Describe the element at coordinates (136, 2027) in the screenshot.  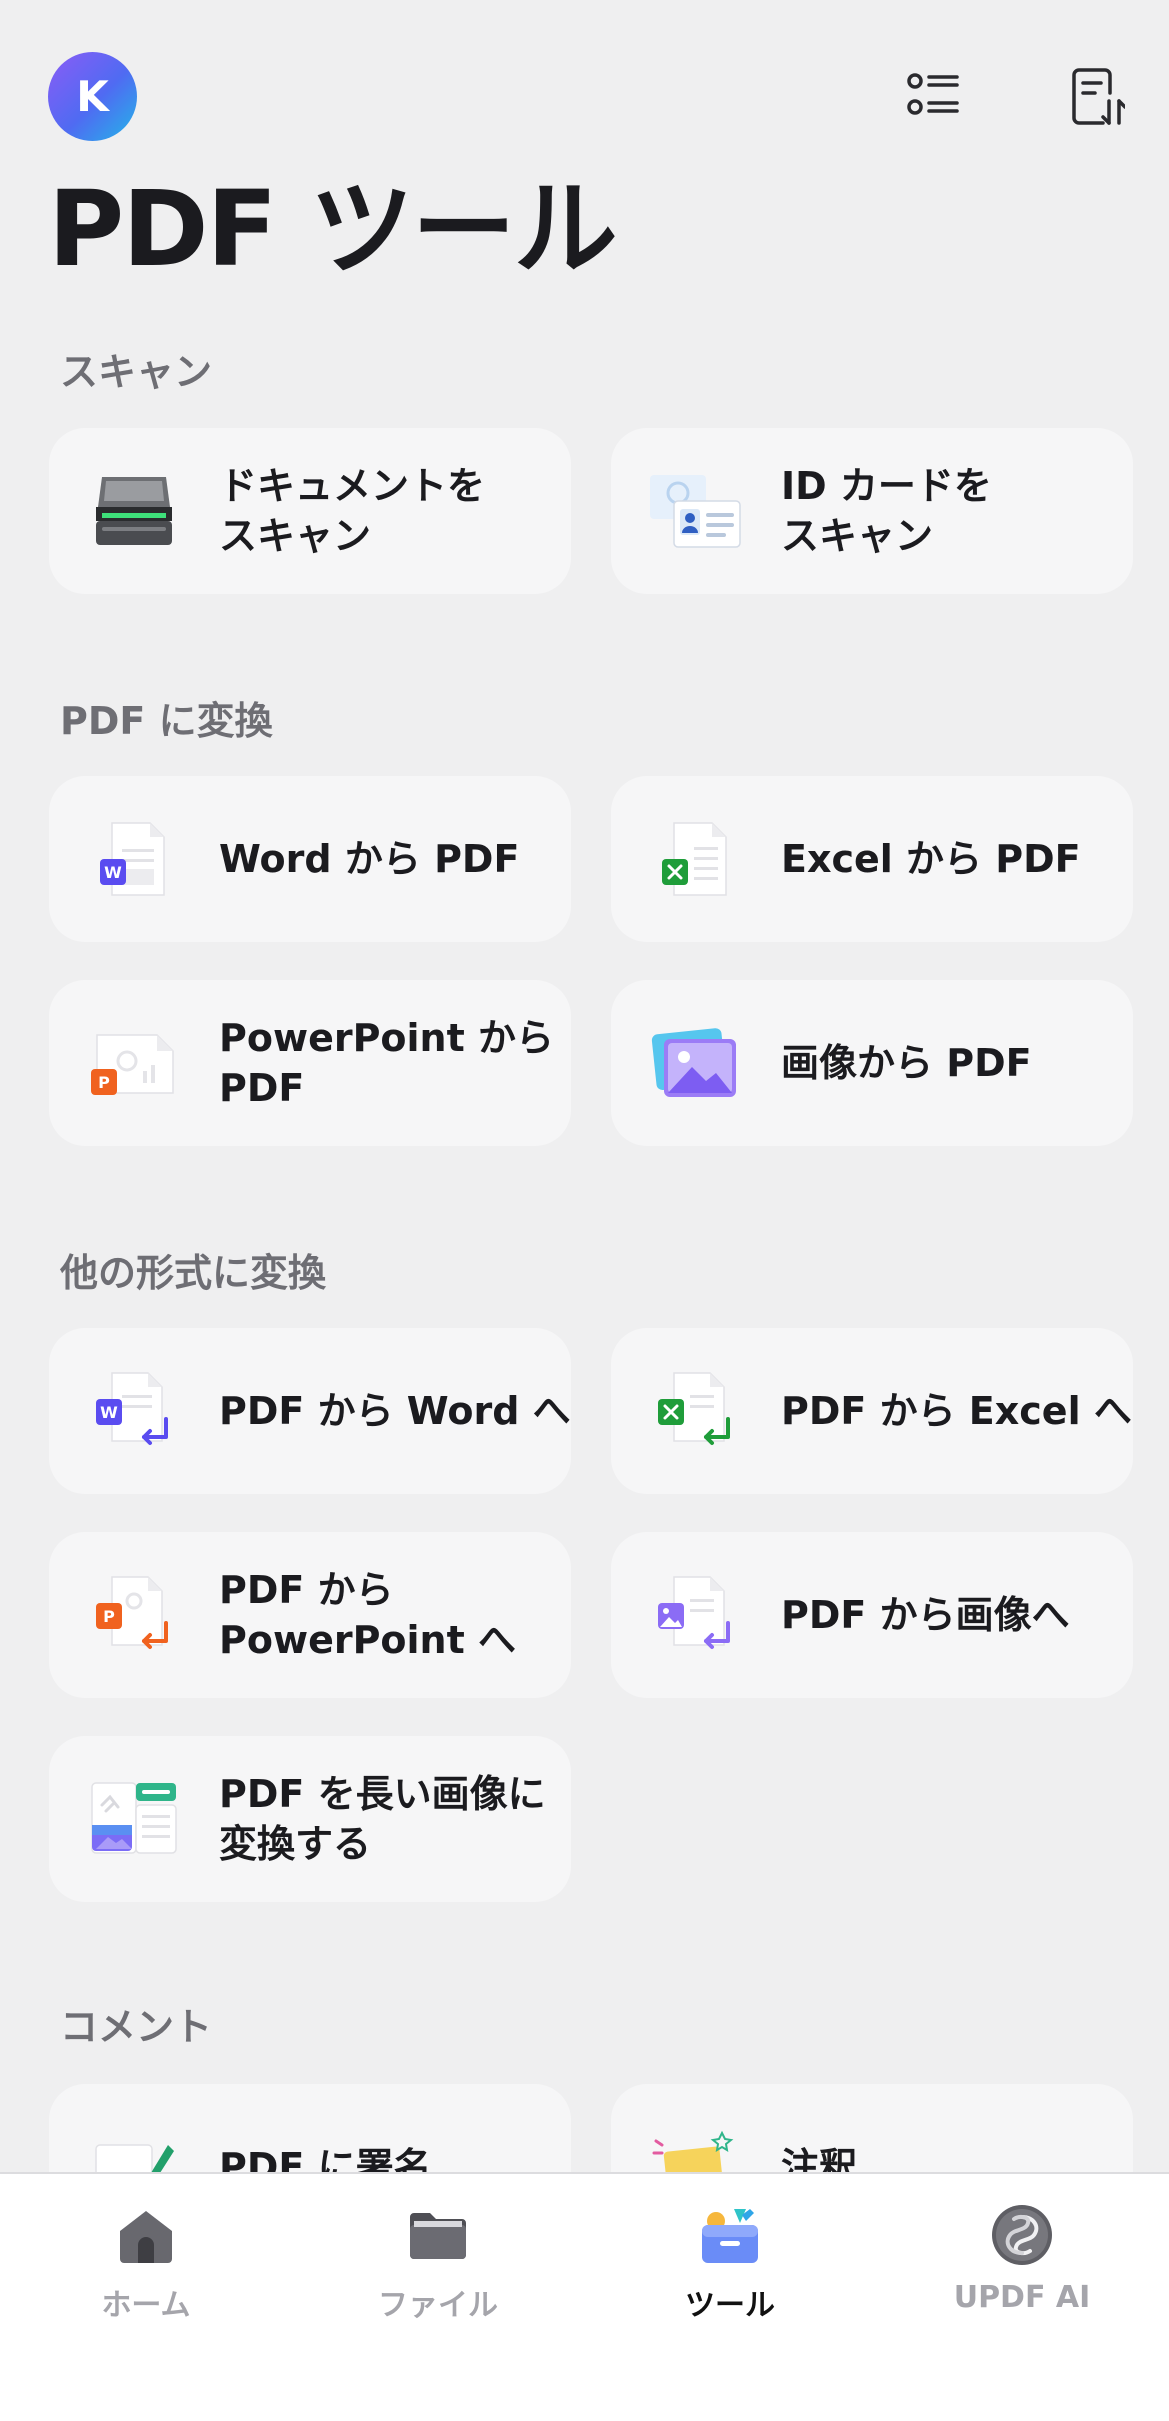
I see `section-title-comment: コメント` at that location.